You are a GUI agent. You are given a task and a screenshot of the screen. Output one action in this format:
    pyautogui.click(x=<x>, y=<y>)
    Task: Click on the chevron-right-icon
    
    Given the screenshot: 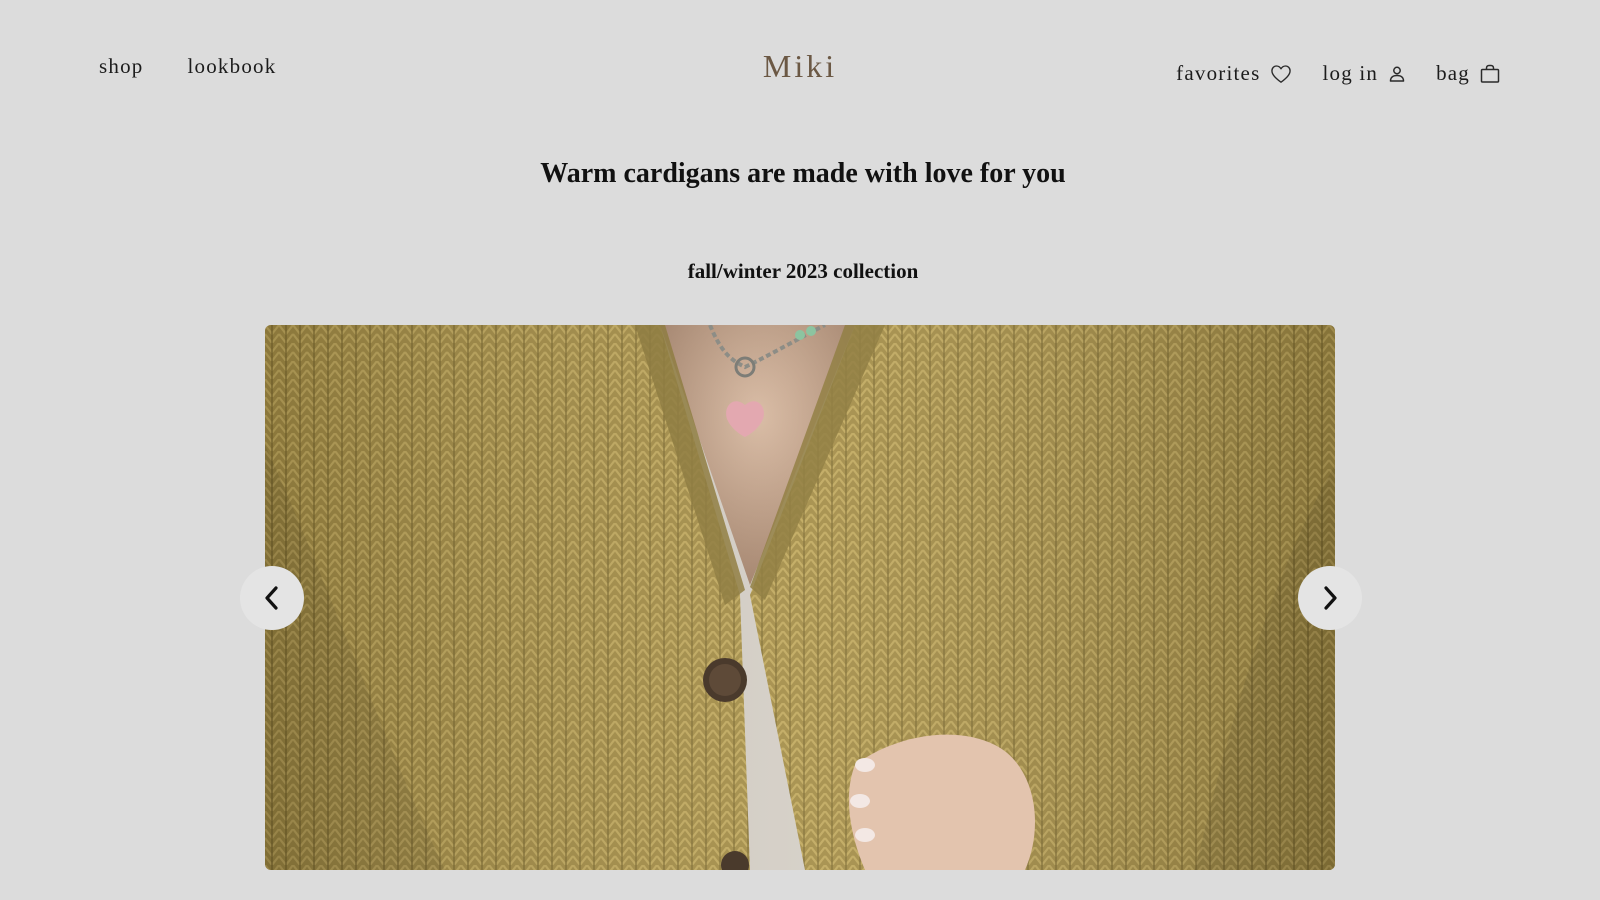 What is the action you would take?
    pyautogui.click(x=1330, y=598)
    